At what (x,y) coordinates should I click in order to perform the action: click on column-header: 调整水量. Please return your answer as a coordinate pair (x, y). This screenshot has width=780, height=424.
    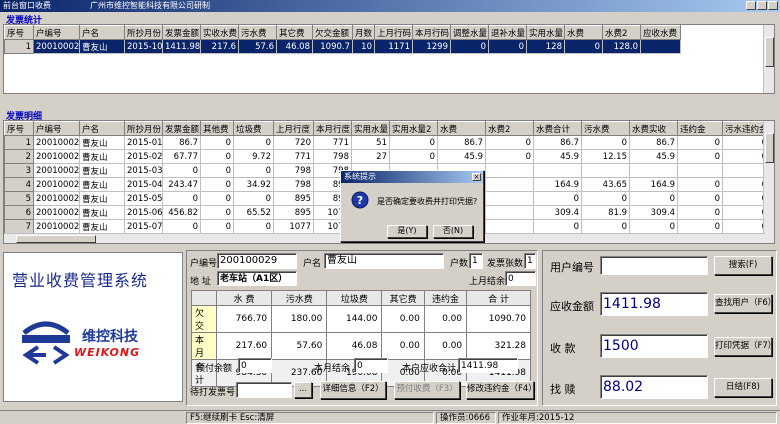
    Looking at the image, I should click on (469, 32).